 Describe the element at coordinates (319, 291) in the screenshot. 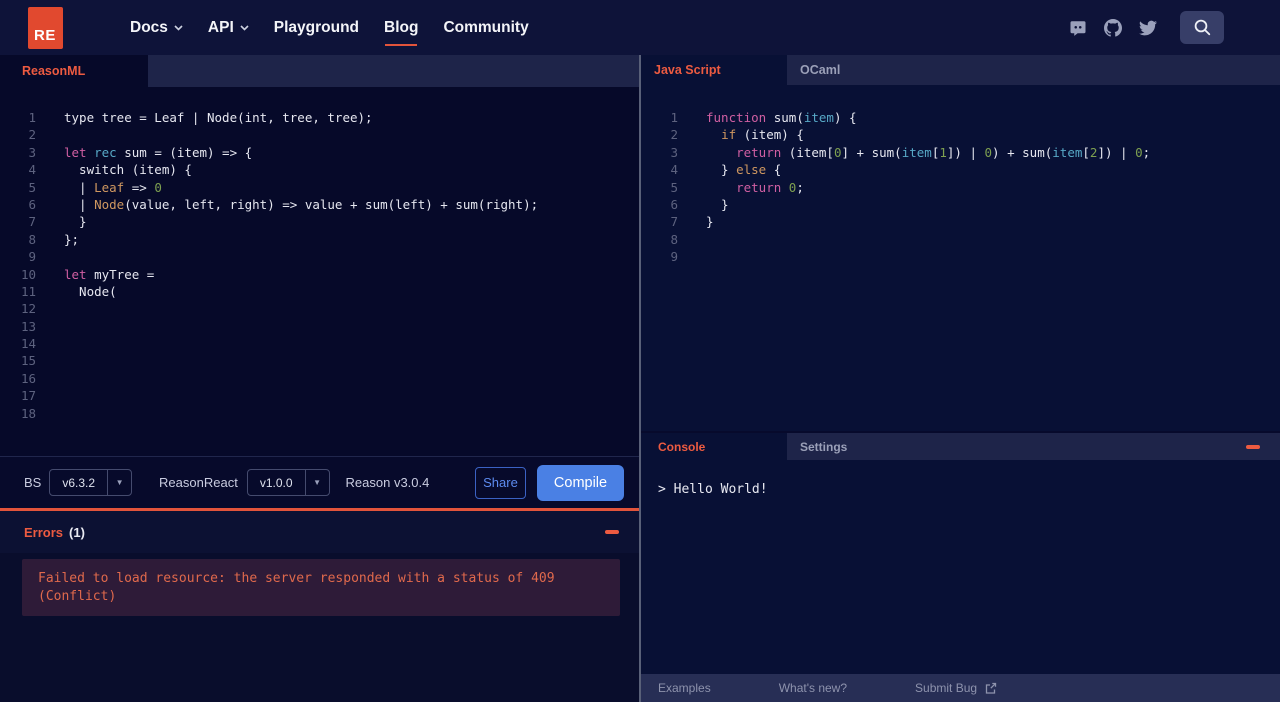

I see `code-line: 11 Node(` at that location.